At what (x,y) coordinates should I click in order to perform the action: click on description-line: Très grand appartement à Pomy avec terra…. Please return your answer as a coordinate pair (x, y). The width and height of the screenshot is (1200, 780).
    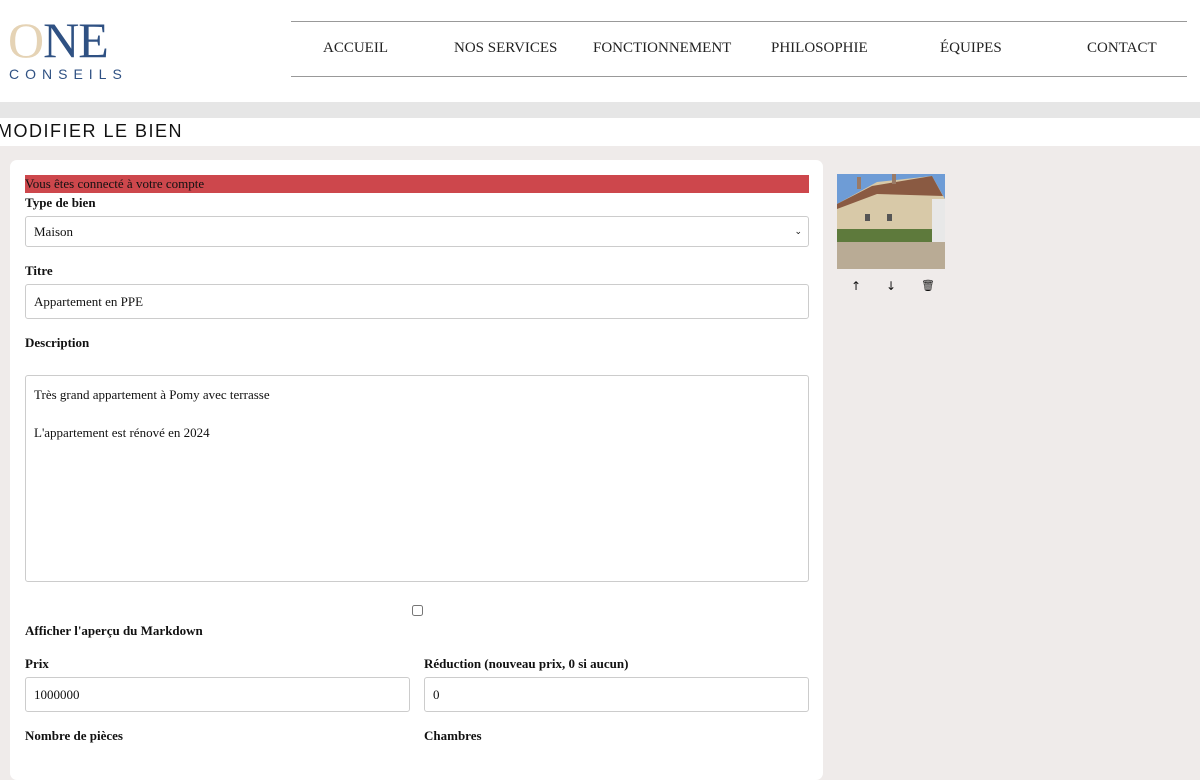
    Looking at the image, I should click on (152, 394).